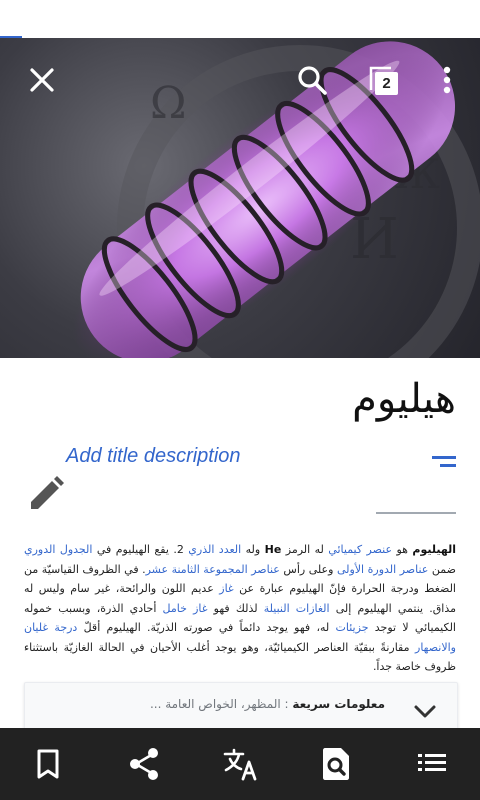  Describe the element at coordinates (444, 462) in the screenshot. I see `description-lines-icon` at that location.